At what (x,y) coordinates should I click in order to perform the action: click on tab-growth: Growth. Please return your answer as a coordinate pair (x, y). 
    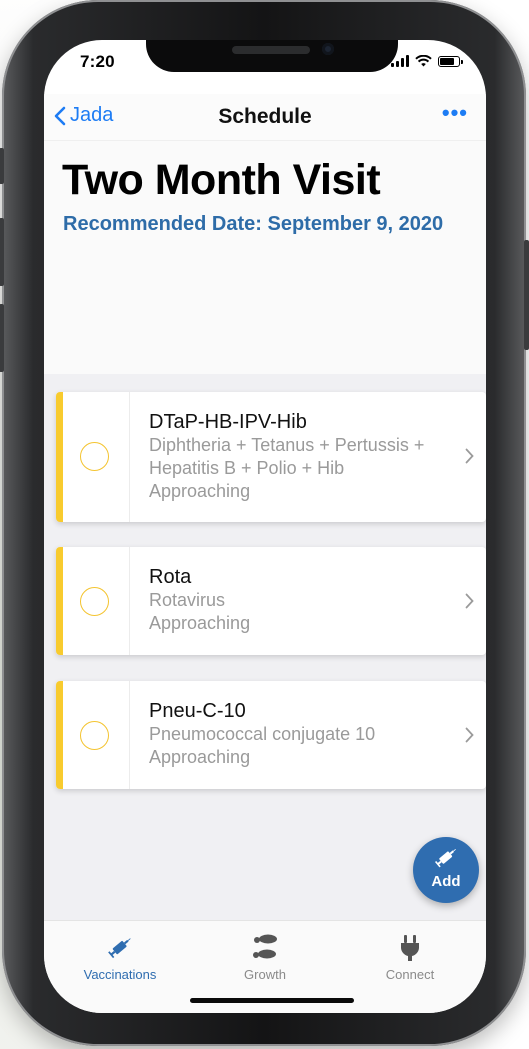
    Looking at the image, I should click on (265, 956).